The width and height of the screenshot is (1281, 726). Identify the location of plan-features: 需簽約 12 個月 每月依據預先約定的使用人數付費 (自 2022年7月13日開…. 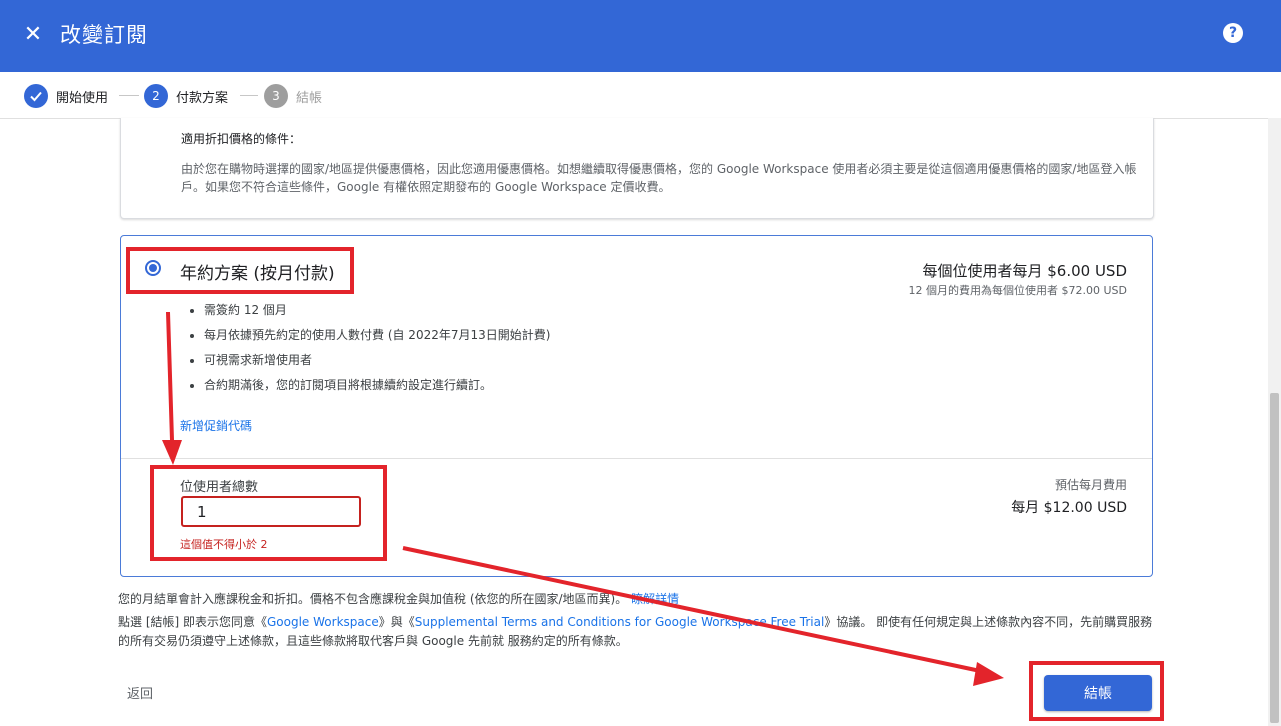
(365, 348).